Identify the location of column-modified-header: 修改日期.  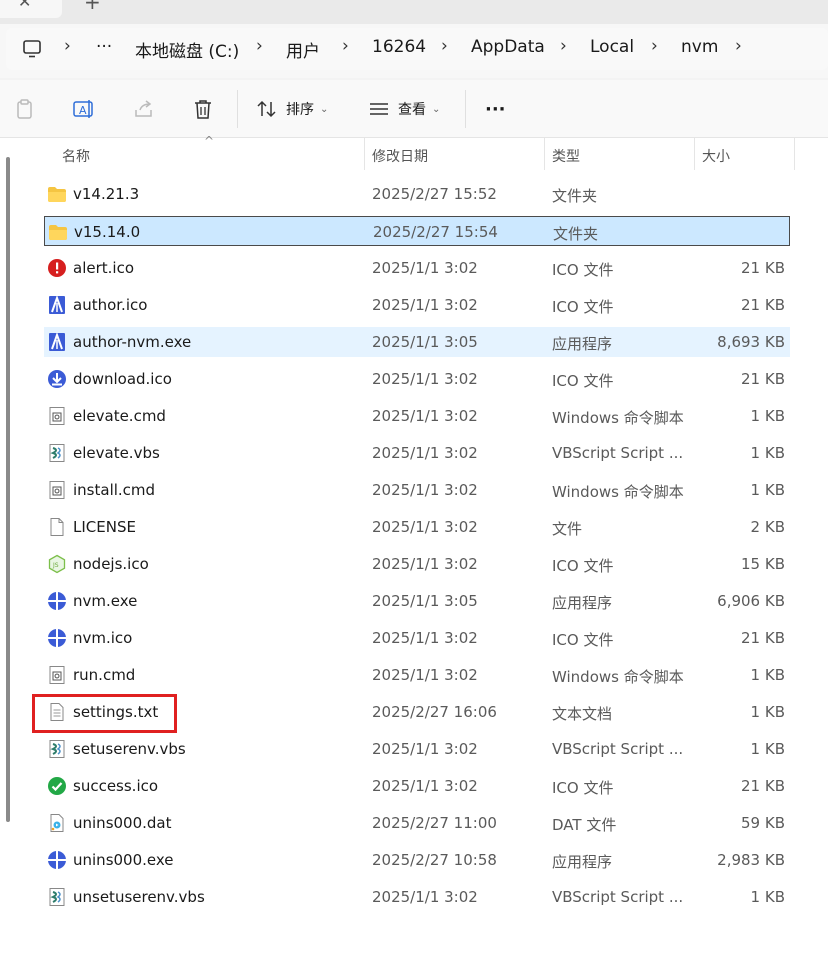
(400, 156).